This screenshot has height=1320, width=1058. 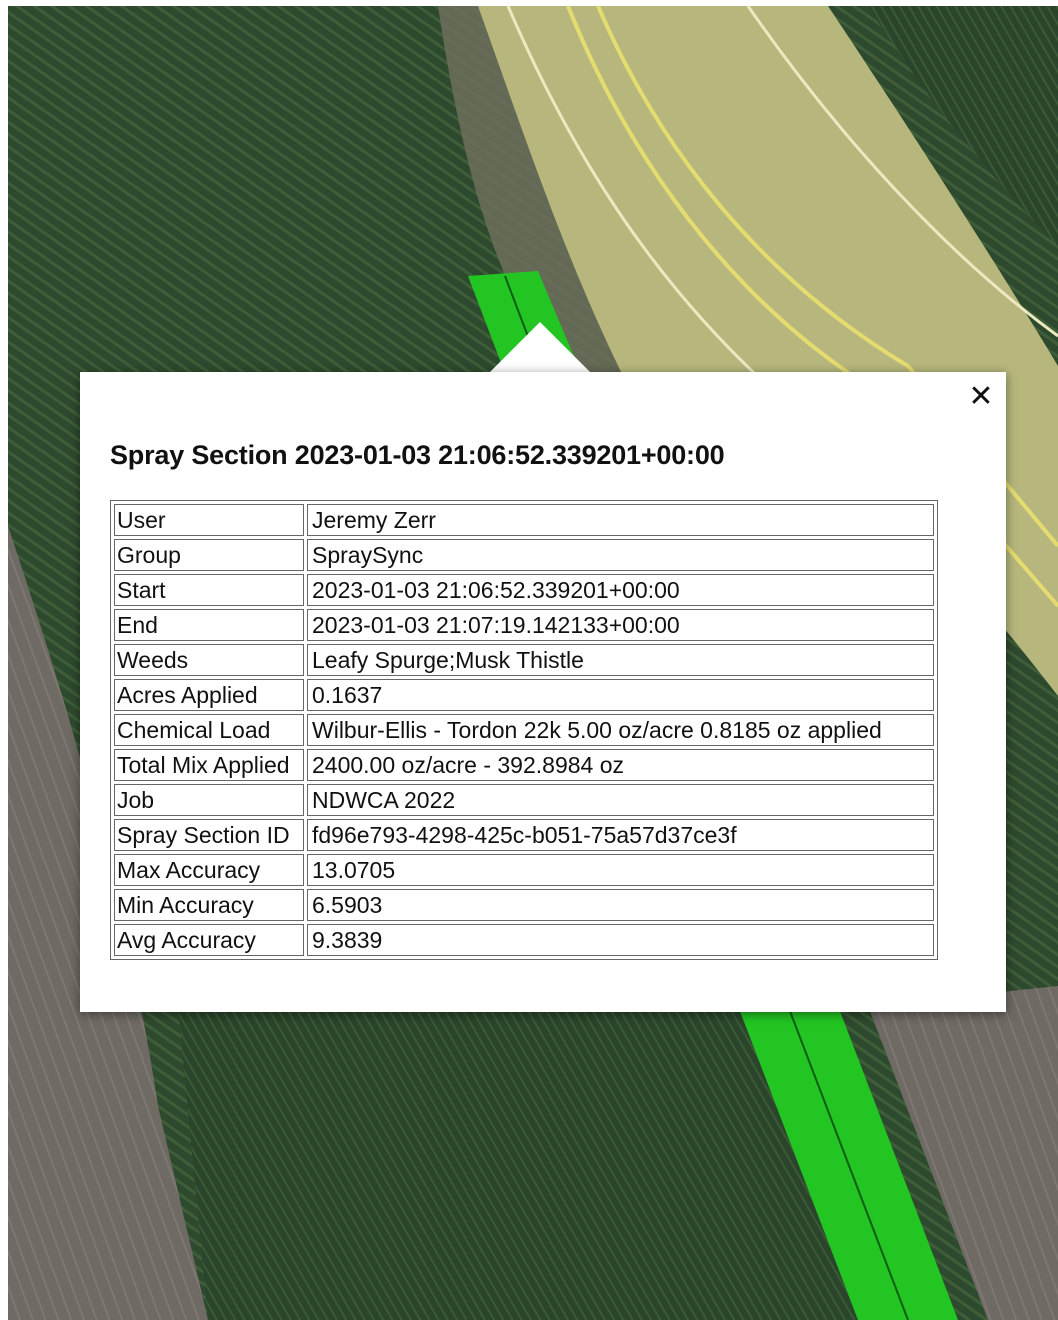 What do you see at coordinates (620, 905) in the screenshot?
I see `attribute-value: 6.5903` at bounding box center [620, 905].